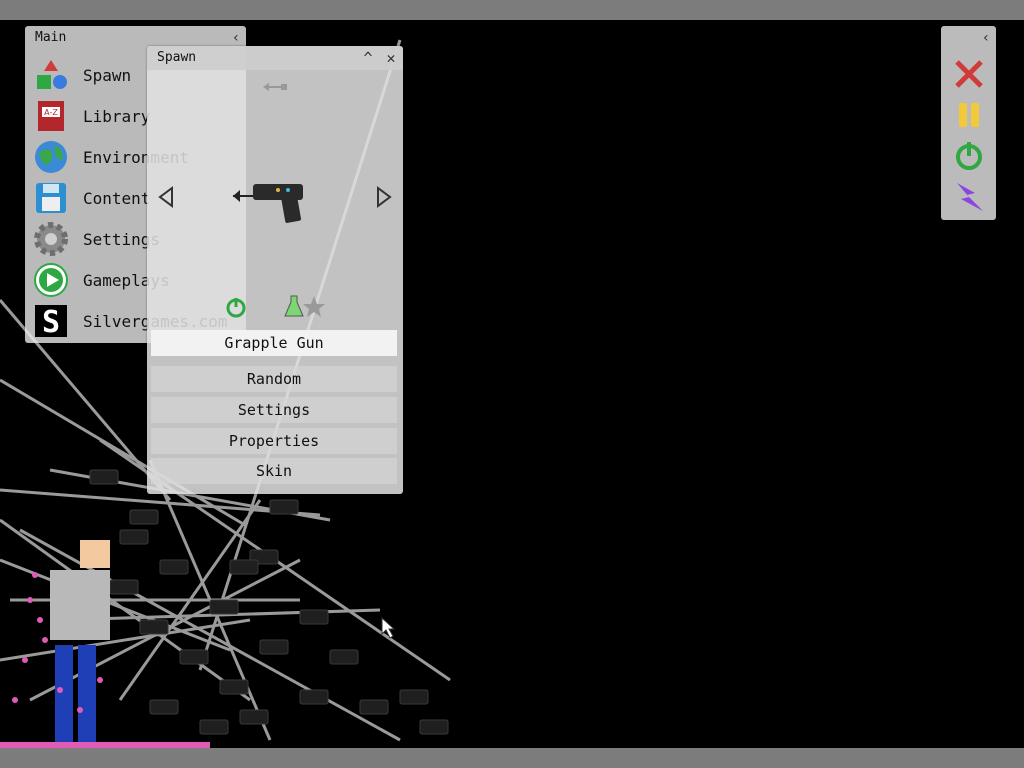 The image size is (1024, 768). I want to click on book-icon: A-Z, so click(51, 116).